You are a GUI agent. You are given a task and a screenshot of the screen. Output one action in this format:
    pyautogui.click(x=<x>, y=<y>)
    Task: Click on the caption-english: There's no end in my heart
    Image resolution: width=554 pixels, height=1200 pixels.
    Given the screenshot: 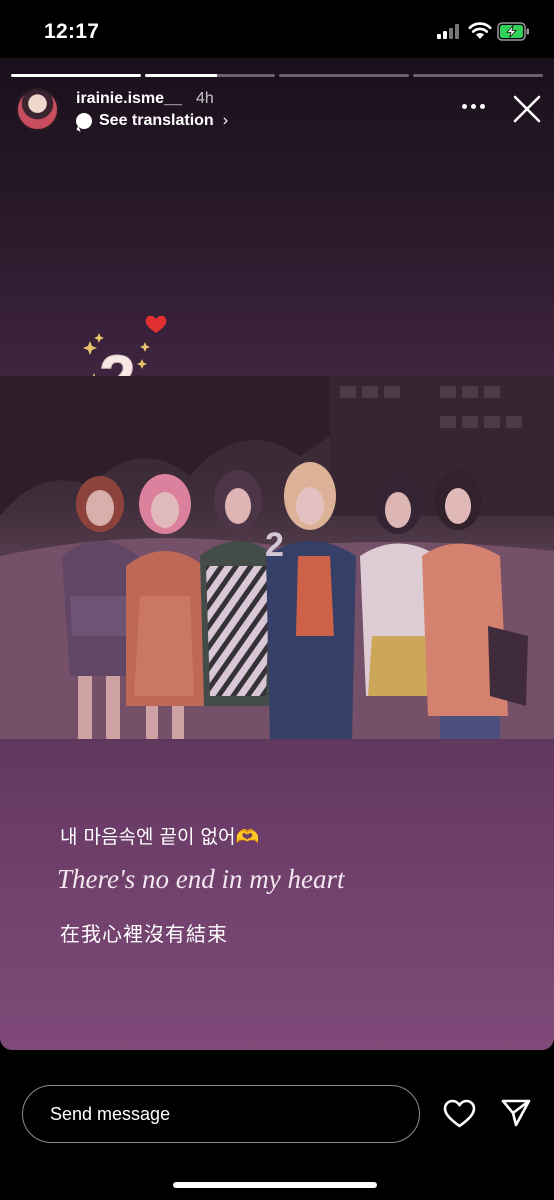 What is the action you would take?
    pyautogui.click(x=201, y=879)
    